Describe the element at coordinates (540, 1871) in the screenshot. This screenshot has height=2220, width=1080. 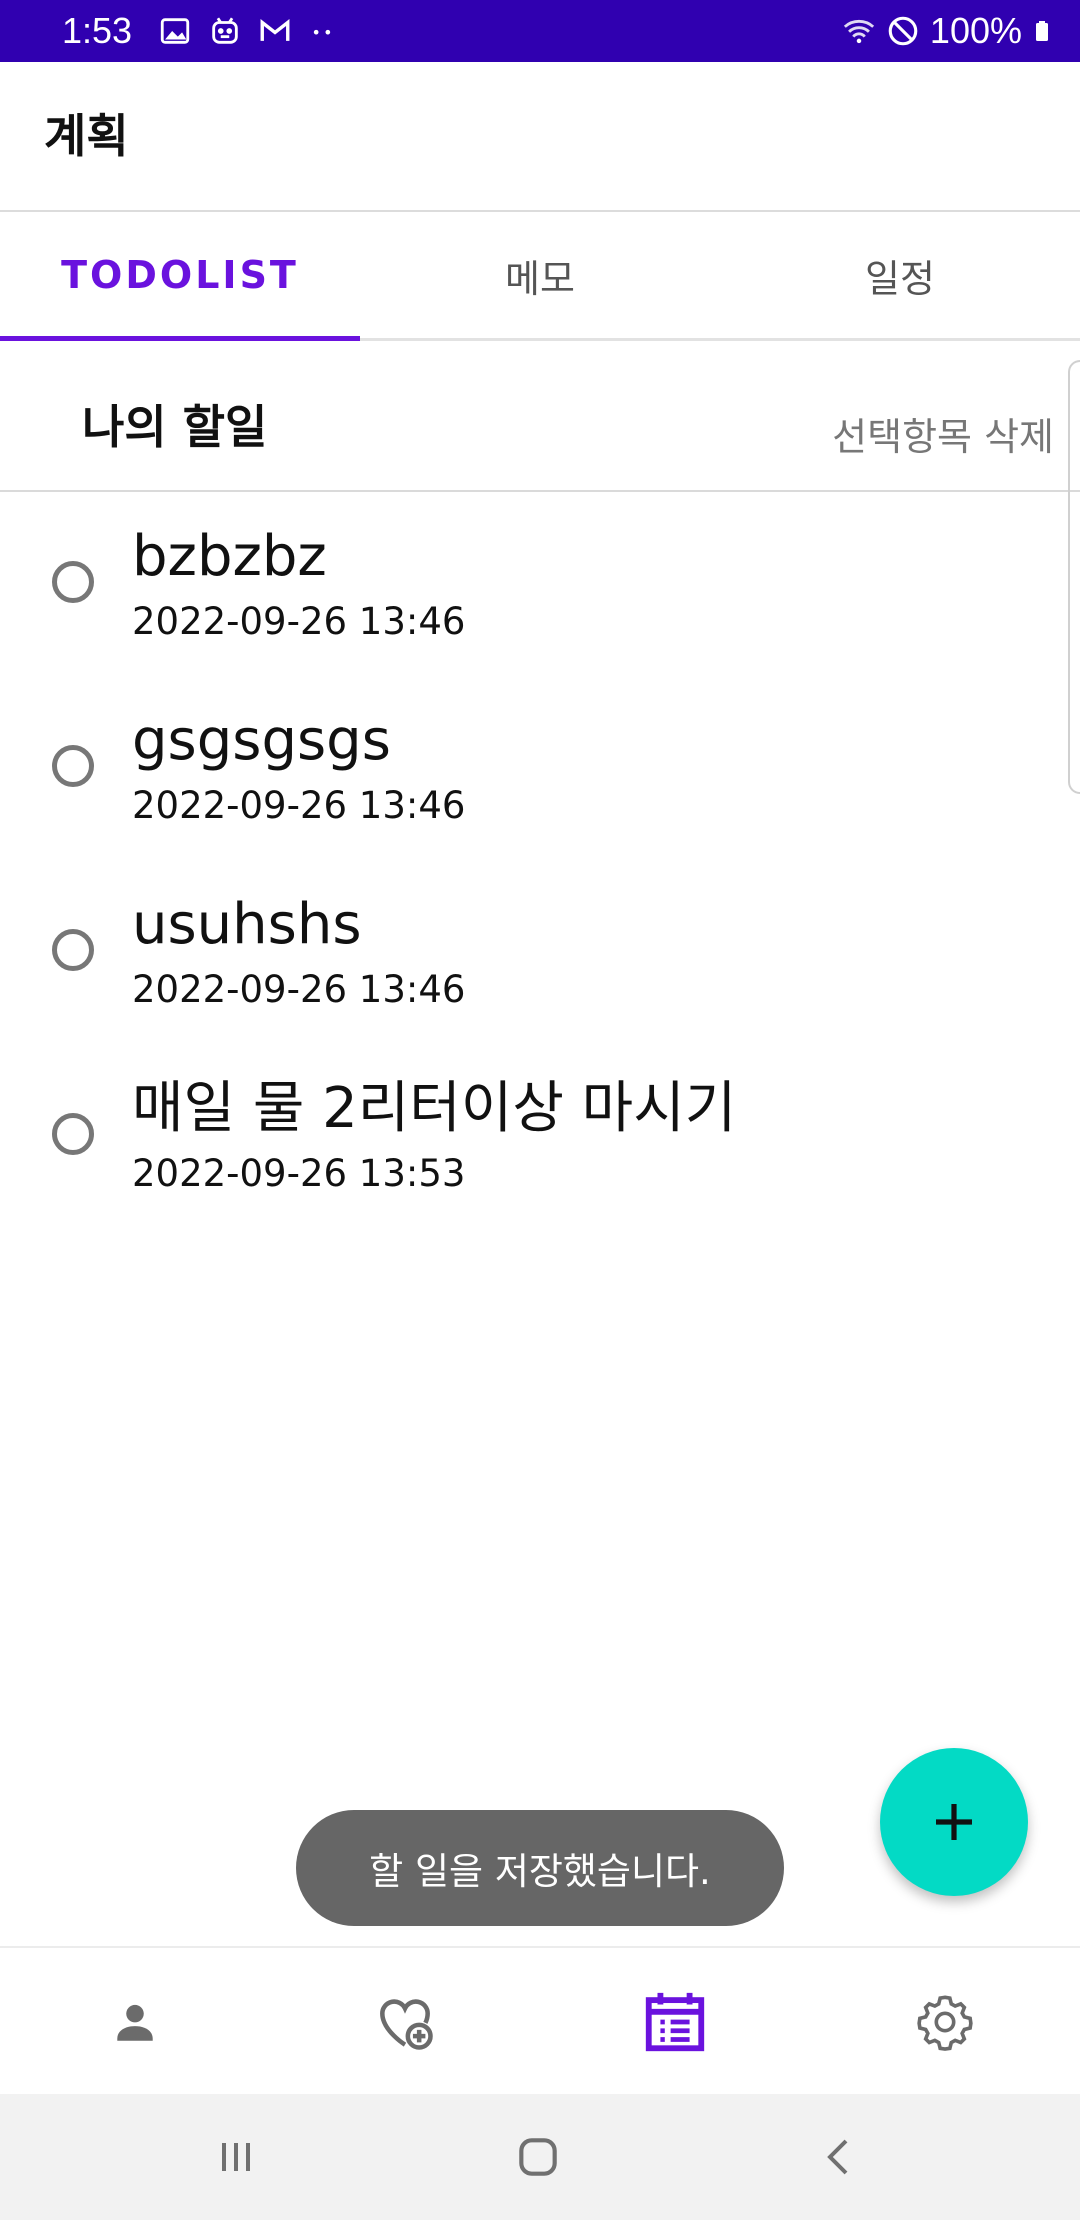
I see `toast-text: 할 일을 저장했습니다.` at that location.